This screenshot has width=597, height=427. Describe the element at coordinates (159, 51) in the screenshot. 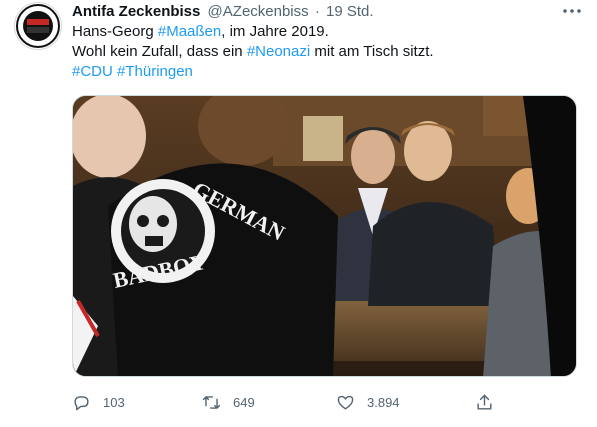

I see `text-segment: Wohl kein Zufall, dass ein` at that location.